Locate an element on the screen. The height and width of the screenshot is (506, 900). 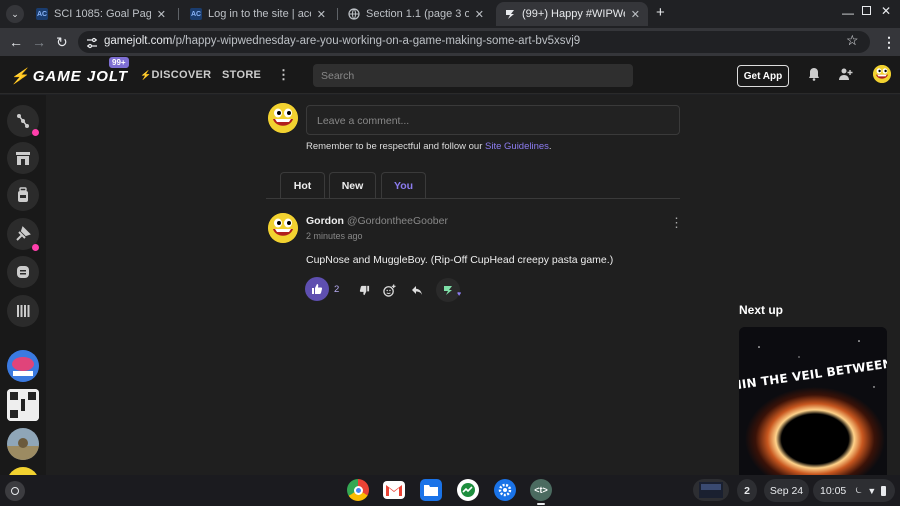
next-up-heading: Next up is located at coordinates (761, 310).